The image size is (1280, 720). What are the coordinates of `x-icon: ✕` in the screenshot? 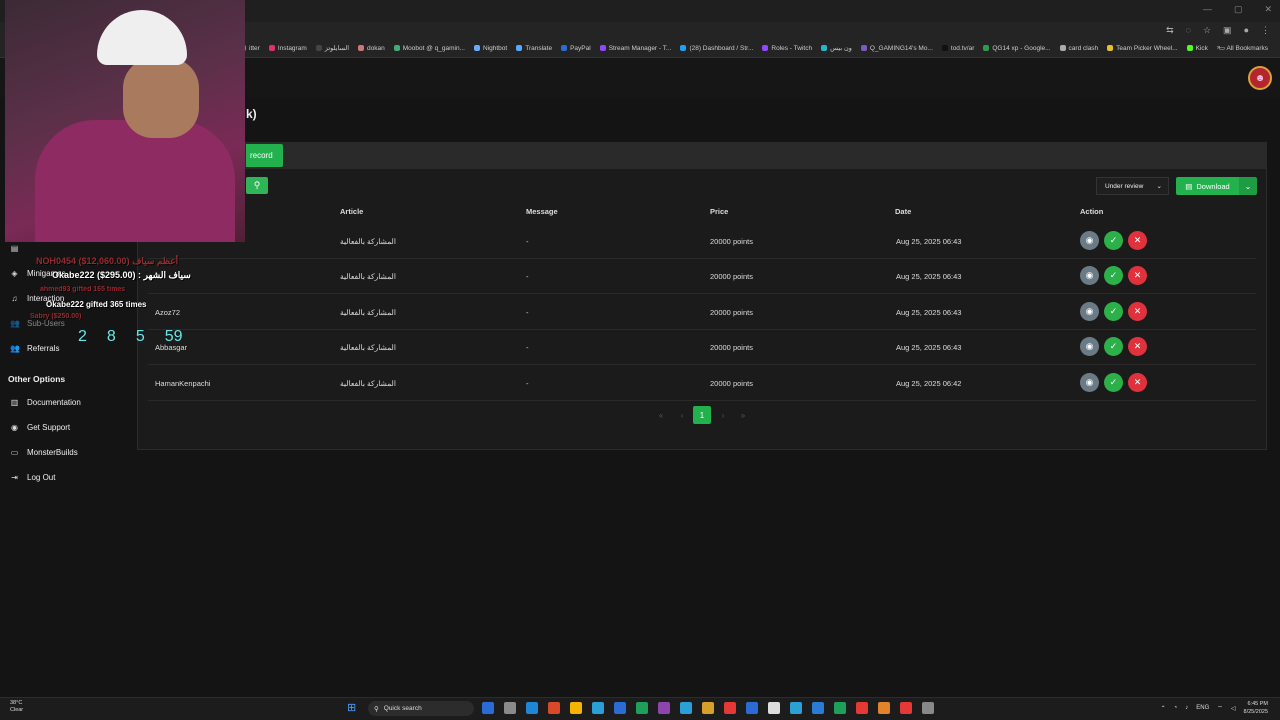 It's located at (1137, 311).